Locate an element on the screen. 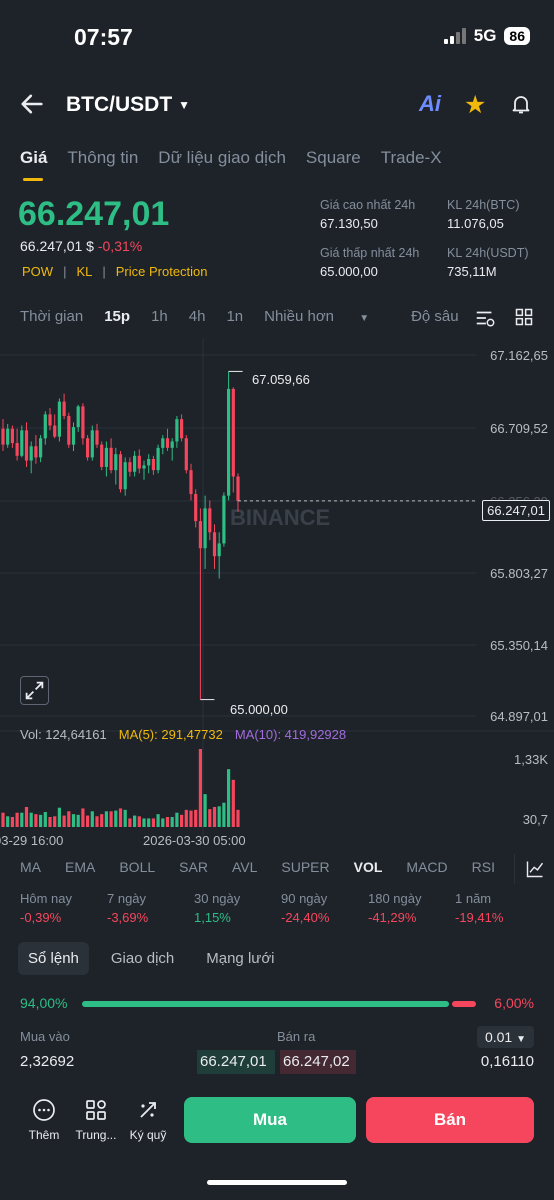 This screenshot has width=554, height=1200. margin-icon is located at coordinates (148, 1110).